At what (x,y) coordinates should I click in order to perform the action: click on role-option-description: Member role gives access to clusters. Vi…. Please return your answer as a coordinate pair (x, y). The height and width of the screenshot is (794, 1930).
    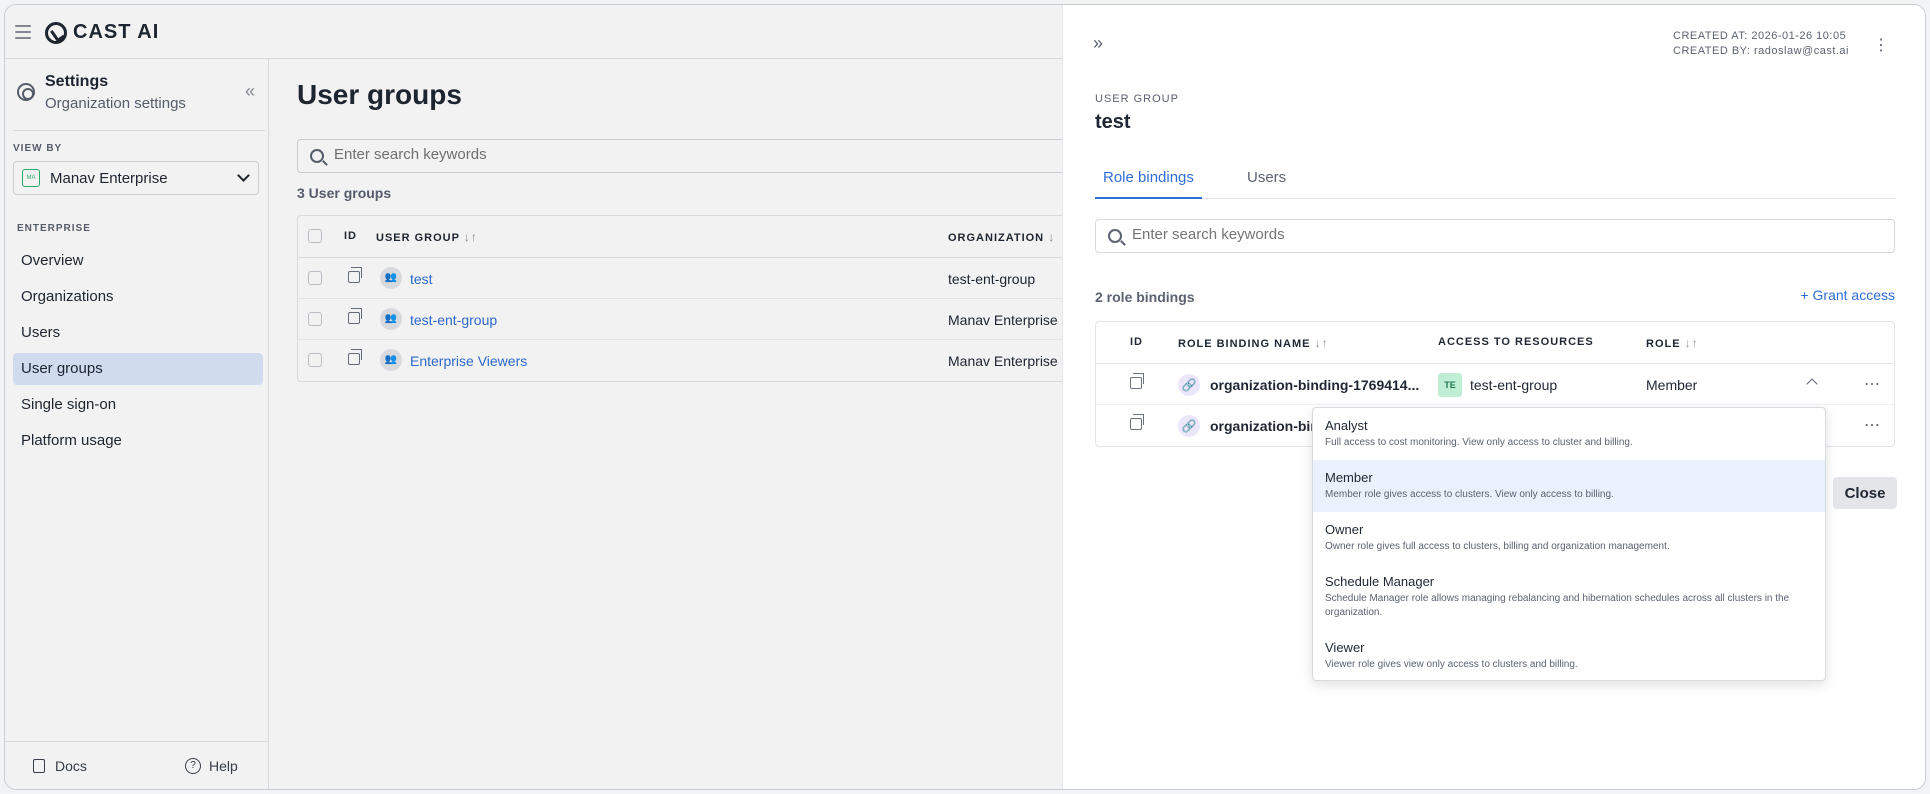
    Looking at the image, I should click on (1469, 494).